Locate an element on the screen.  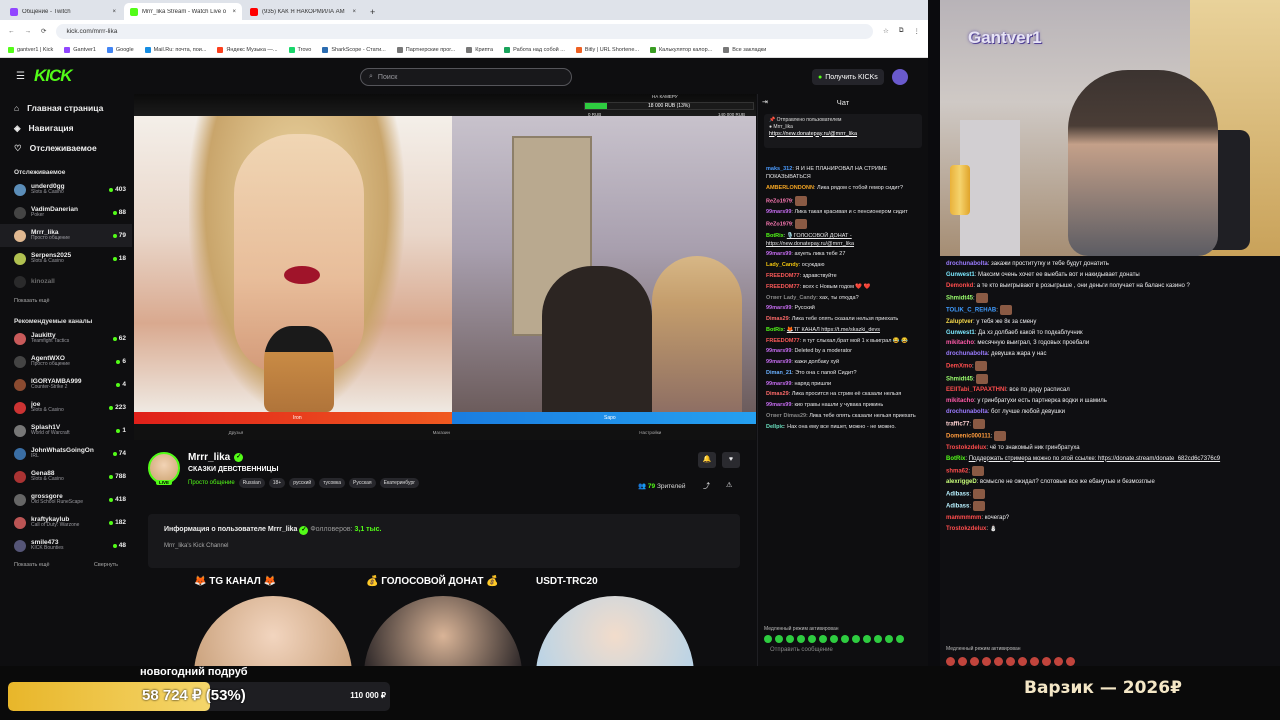
bookmark-item: Google is located at coordinates (120, 49).